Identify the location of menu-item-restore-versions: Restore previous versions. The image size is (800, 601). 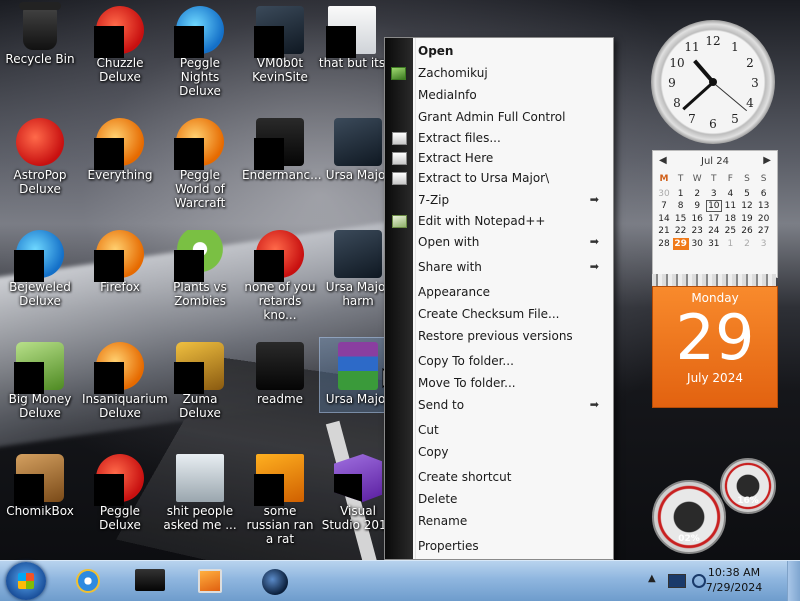
(512, 336).